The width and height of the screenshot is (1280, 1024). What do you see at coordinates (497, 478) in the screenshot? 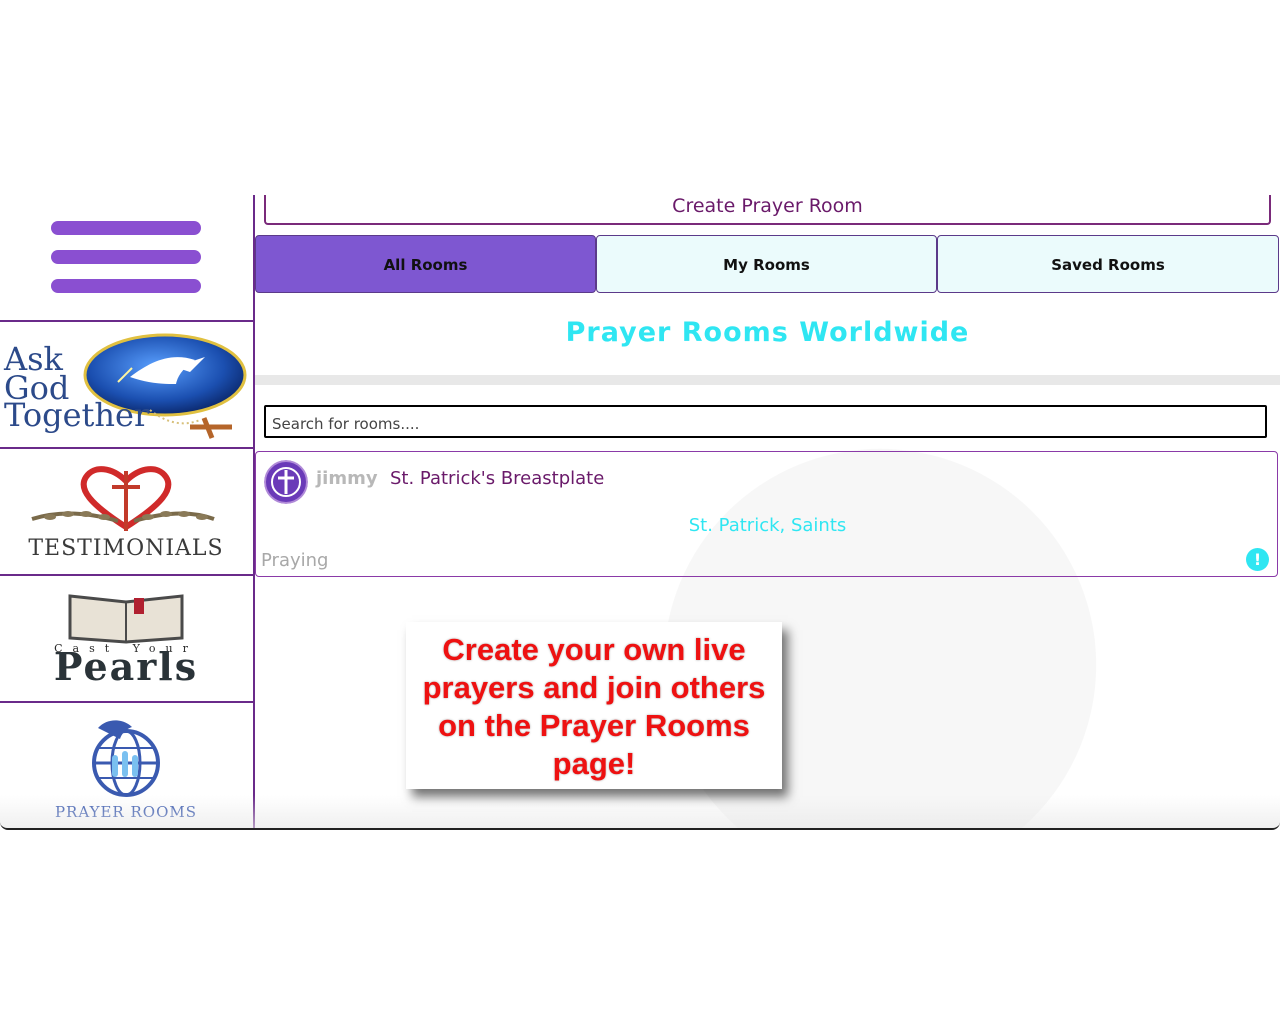
I see `room-name: St. Patrick's Breastplate` at bounding box center [497, 478].